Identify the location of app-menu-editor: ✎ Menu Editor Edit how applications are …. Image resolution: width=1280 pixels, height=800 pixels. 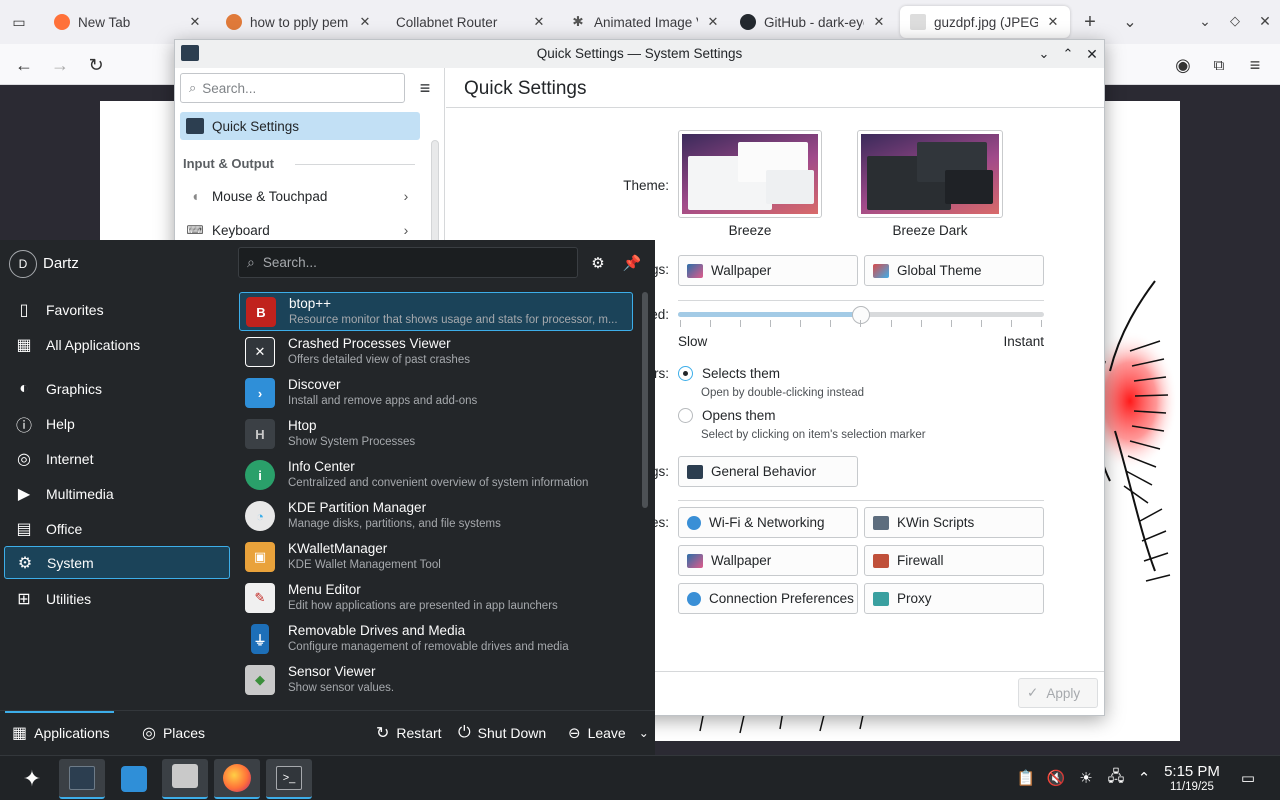
(436, 598).